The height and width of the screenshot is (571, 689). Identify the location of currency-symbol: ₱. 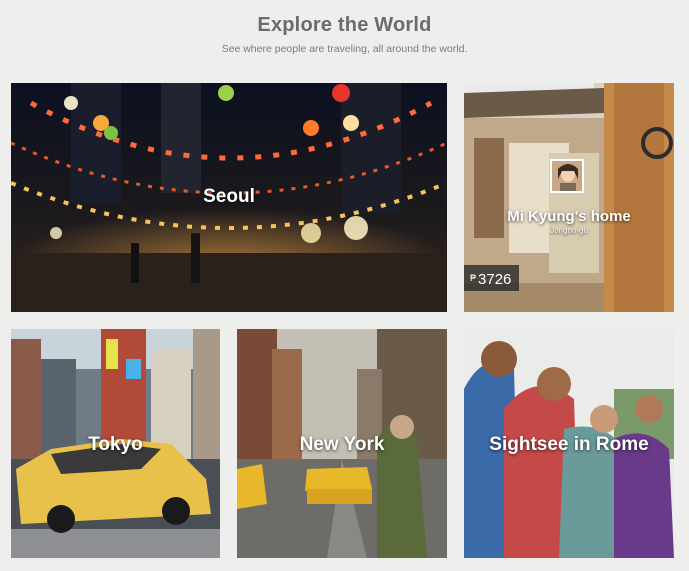
(473, 278).